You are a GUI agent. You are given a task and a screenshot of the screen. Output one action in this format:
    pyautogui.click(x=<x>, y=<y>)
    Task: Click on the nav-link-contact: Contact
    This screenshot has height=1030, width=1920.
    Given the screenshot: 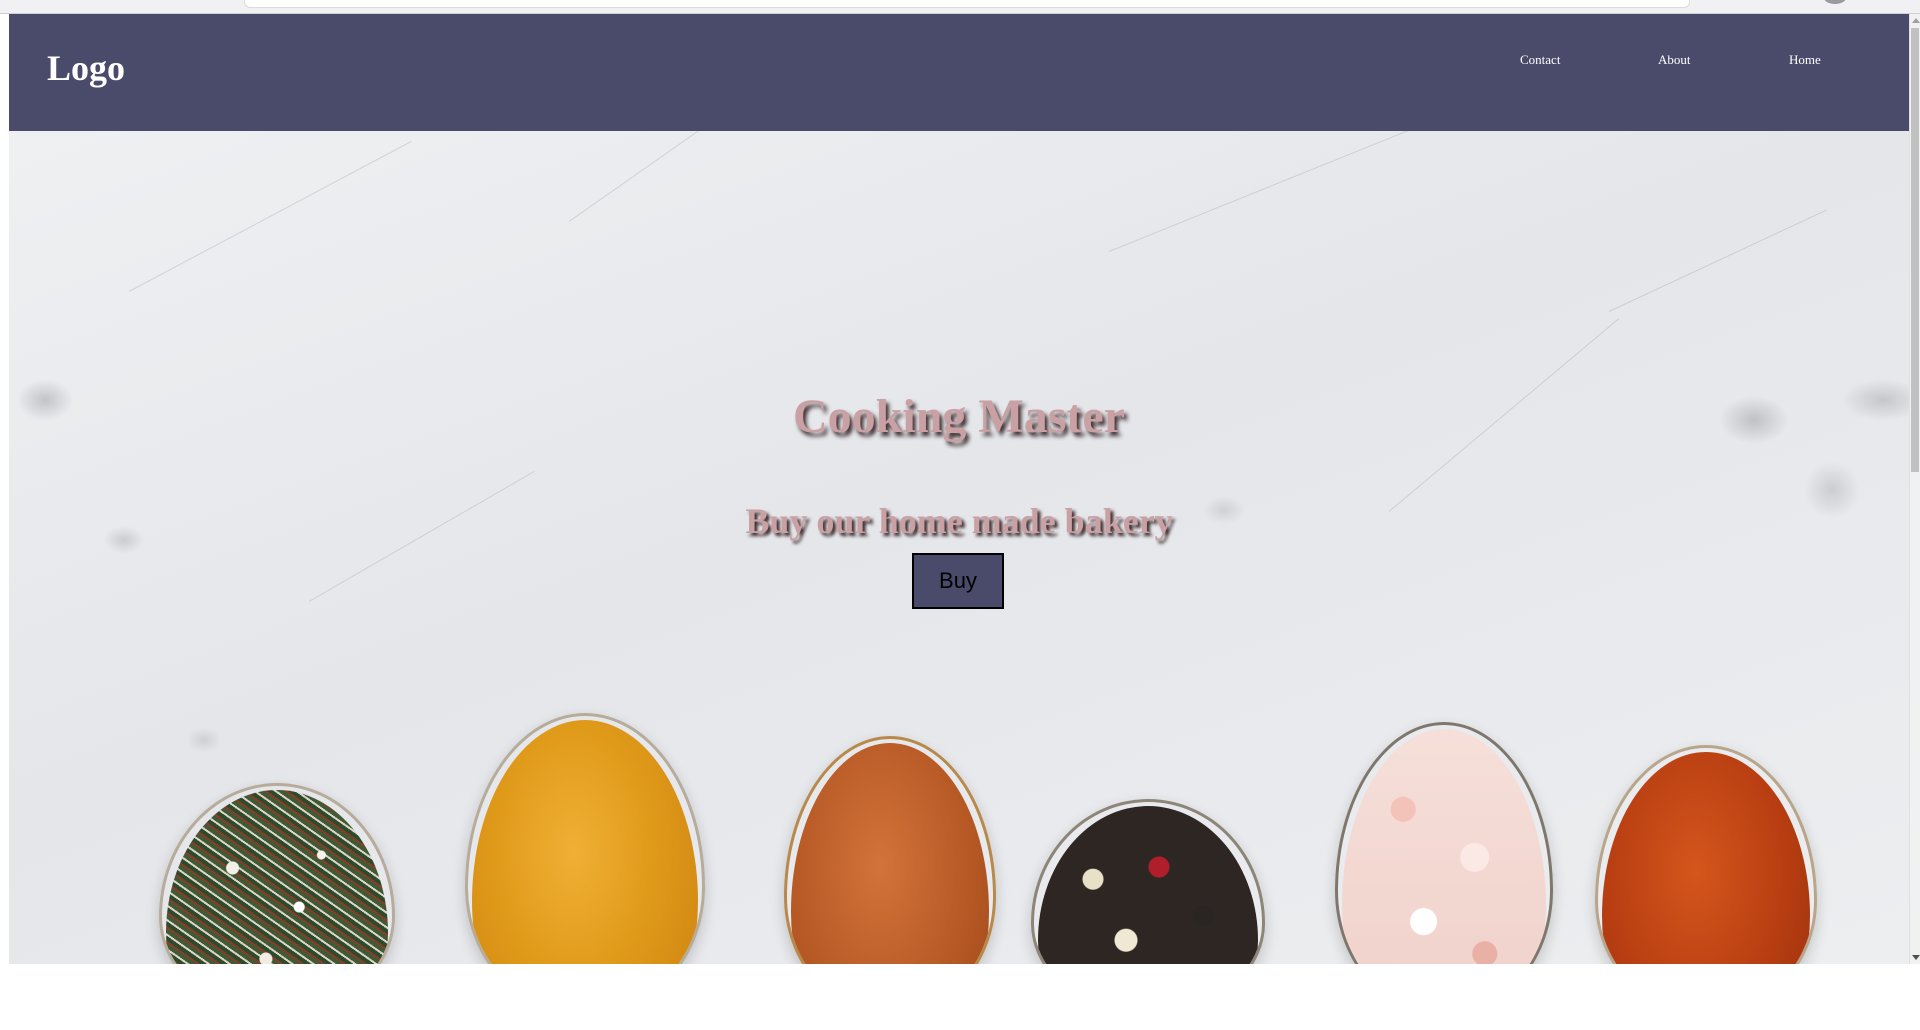 What is the action you would take?
    pyautogui.click(x=1540, y=60)
    